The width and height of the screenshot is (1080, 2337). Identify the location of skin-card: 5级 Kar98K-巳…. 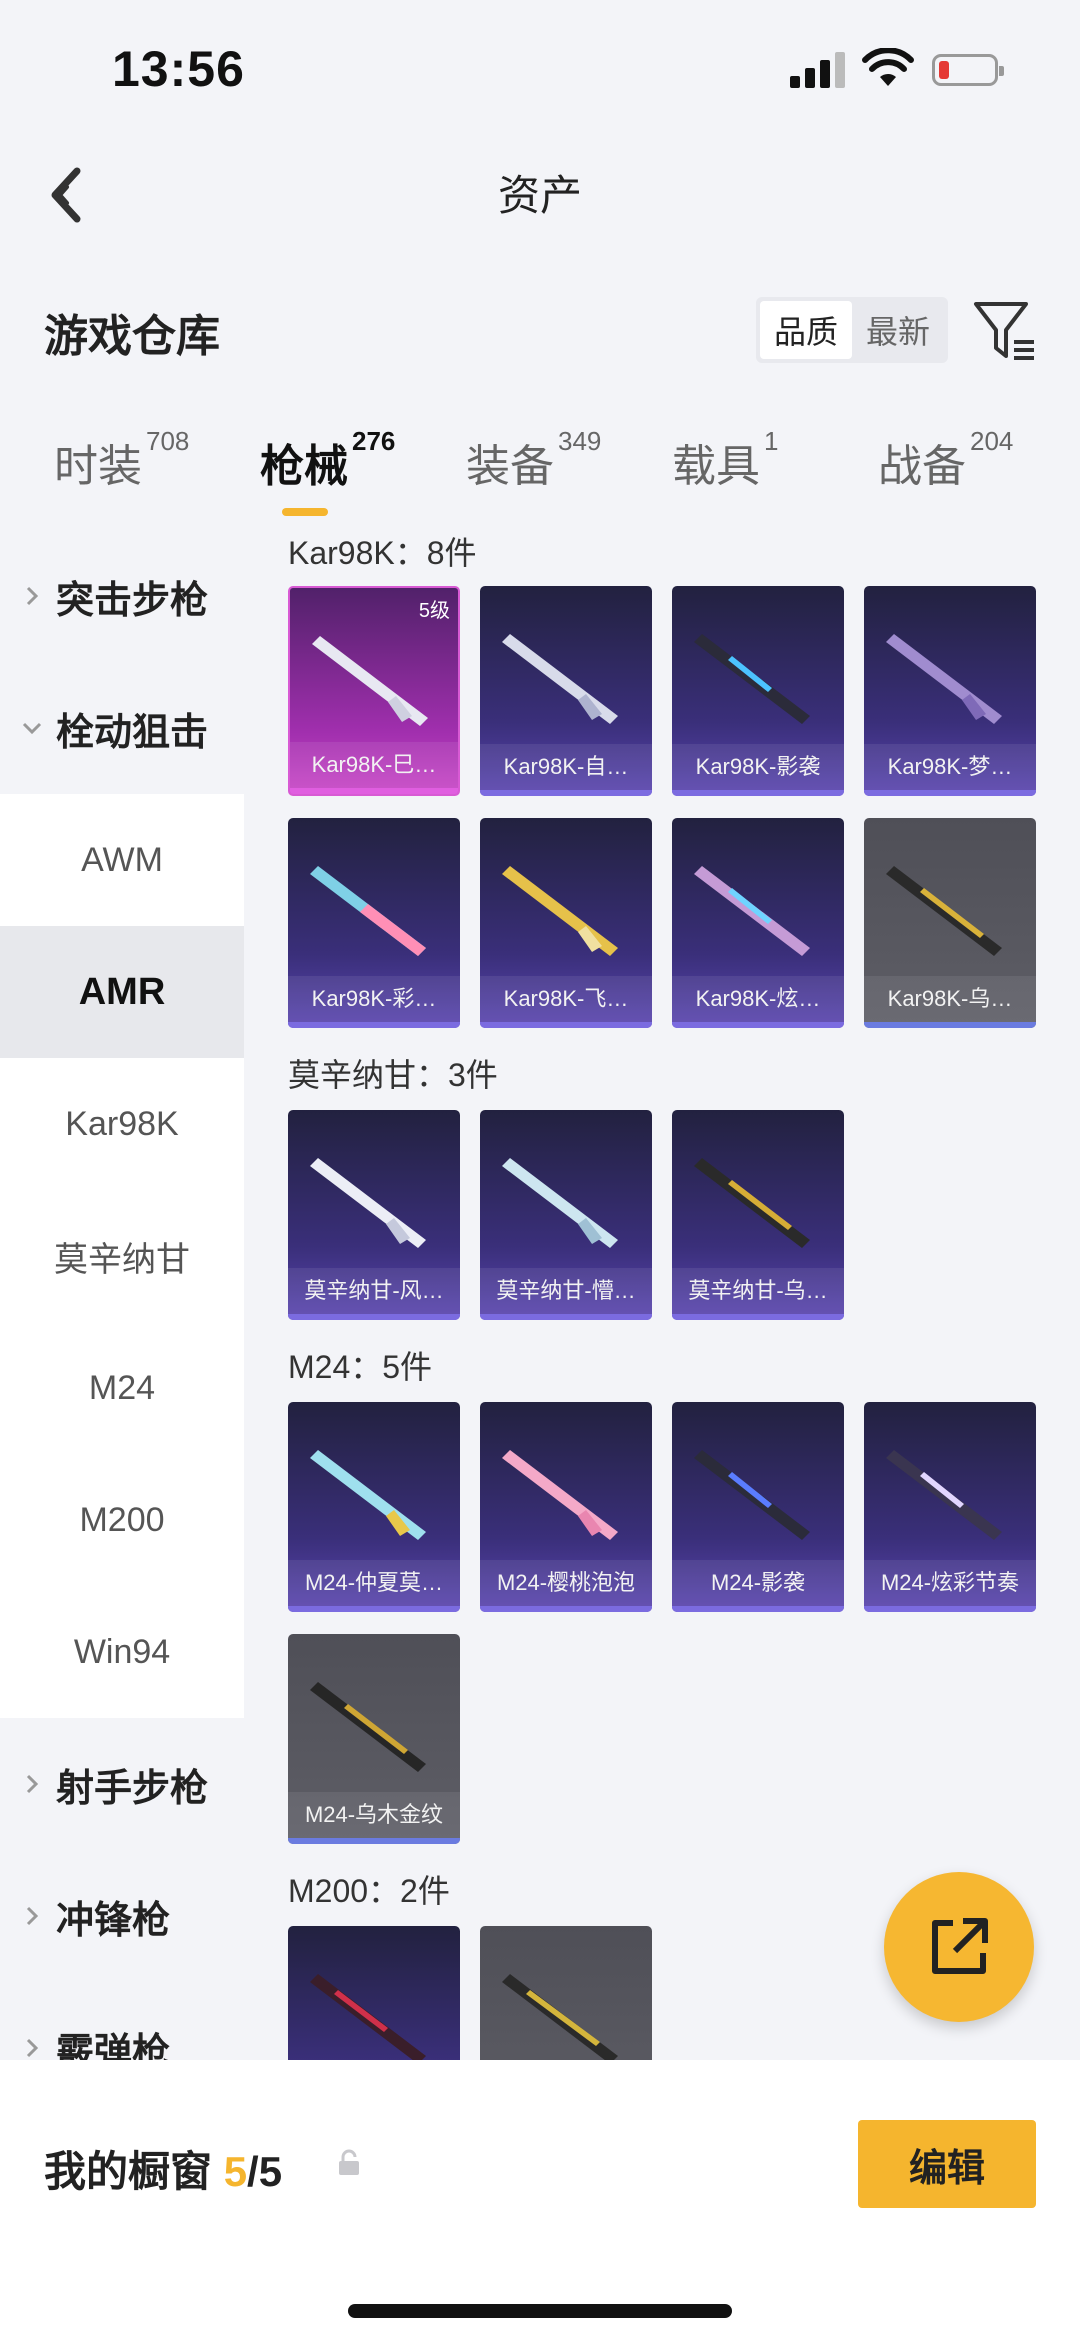
(374, 691).